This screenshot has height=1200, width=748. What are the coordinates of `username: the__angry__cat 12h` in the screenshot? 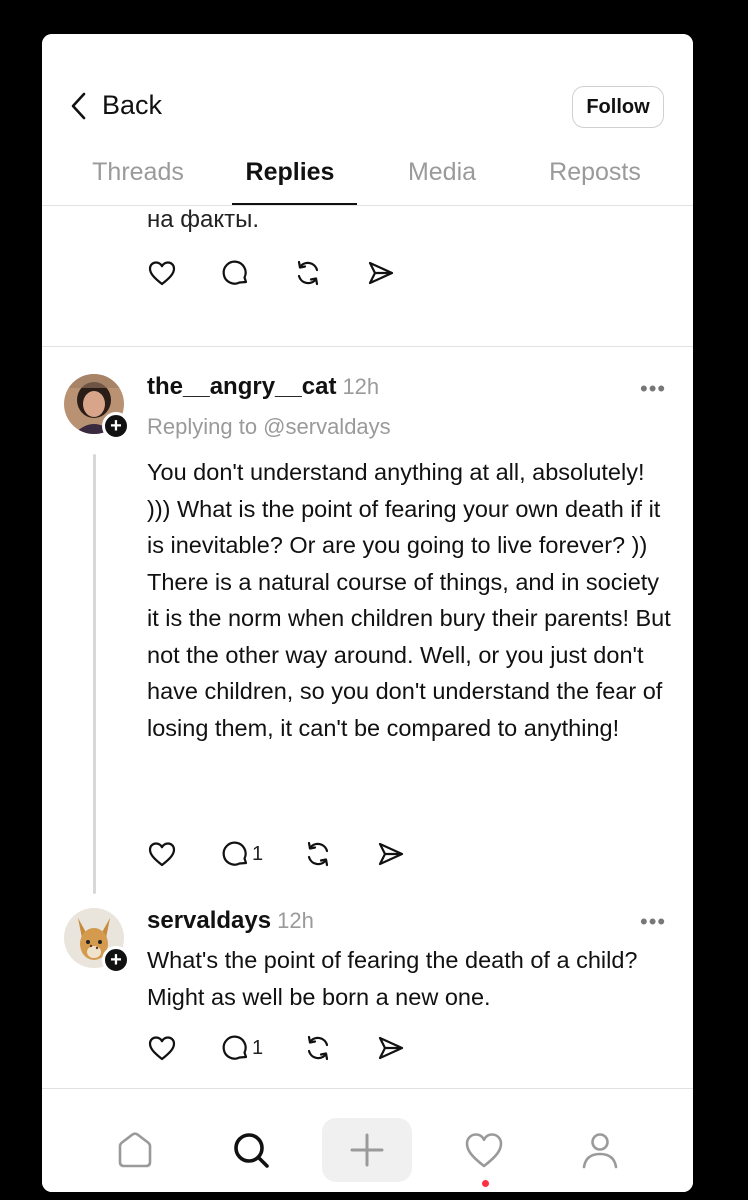 It's located at (263, 387).